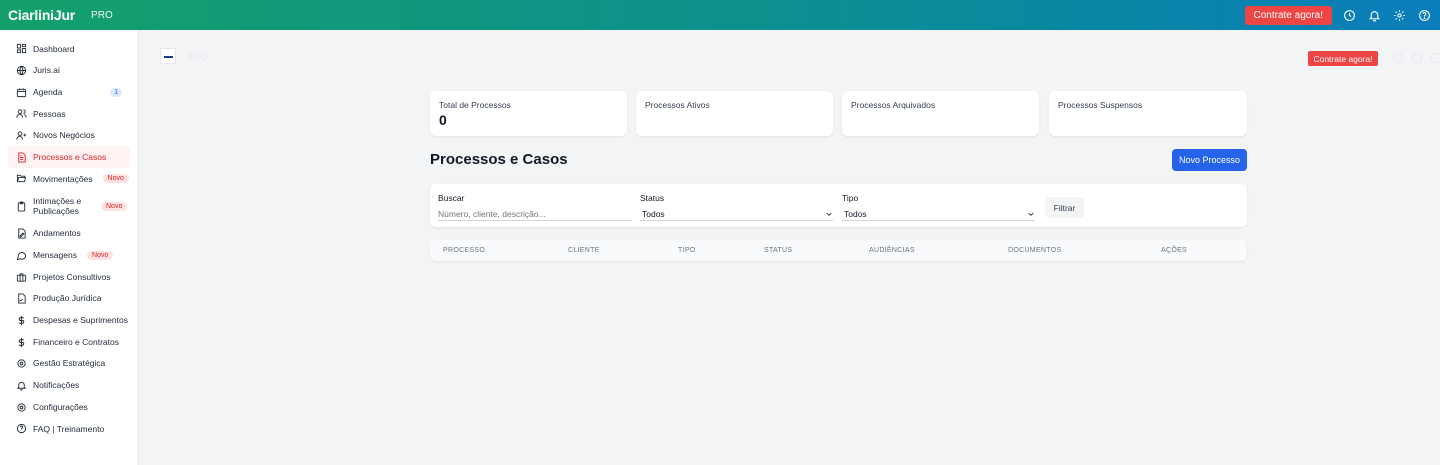 This screenshot has height=465, width=1440. What do you see at coordinates (1343, 58) in the screenshot?
I see `ghost-contract-now-button: Contrate agora!` at bounding box center [1343, 58].